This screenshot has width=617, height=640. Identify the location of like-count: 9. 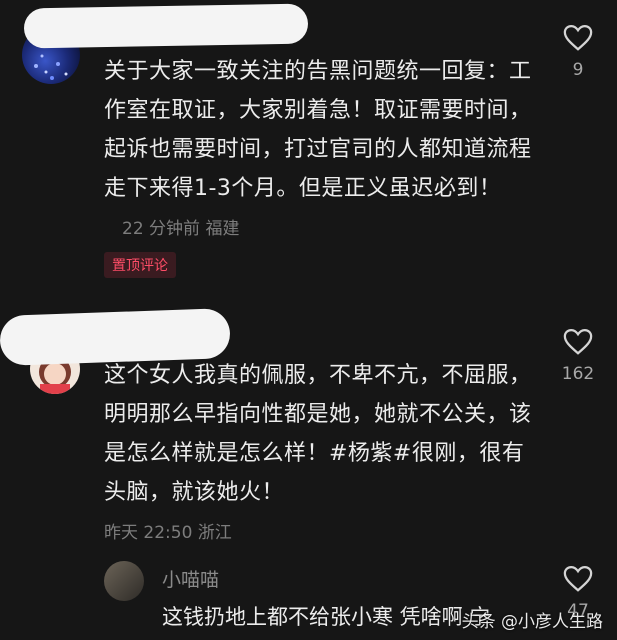
(578, 70).